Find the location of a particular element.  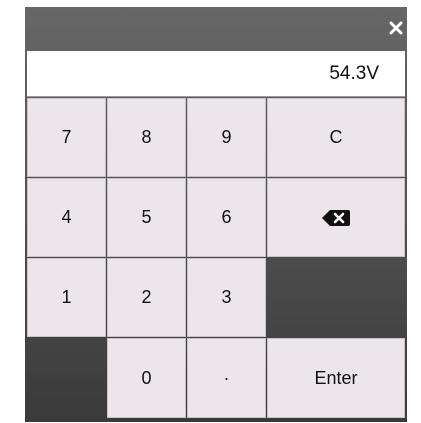

clear-button: C is located at coordinates (336, 137).